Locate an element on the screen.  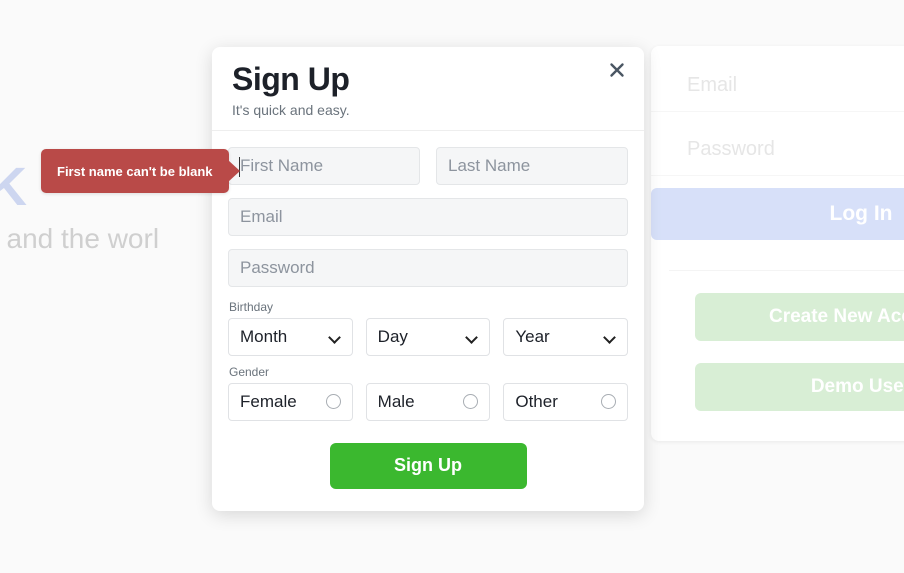
first-name-input: First Name is located at coordinates (324, 165).